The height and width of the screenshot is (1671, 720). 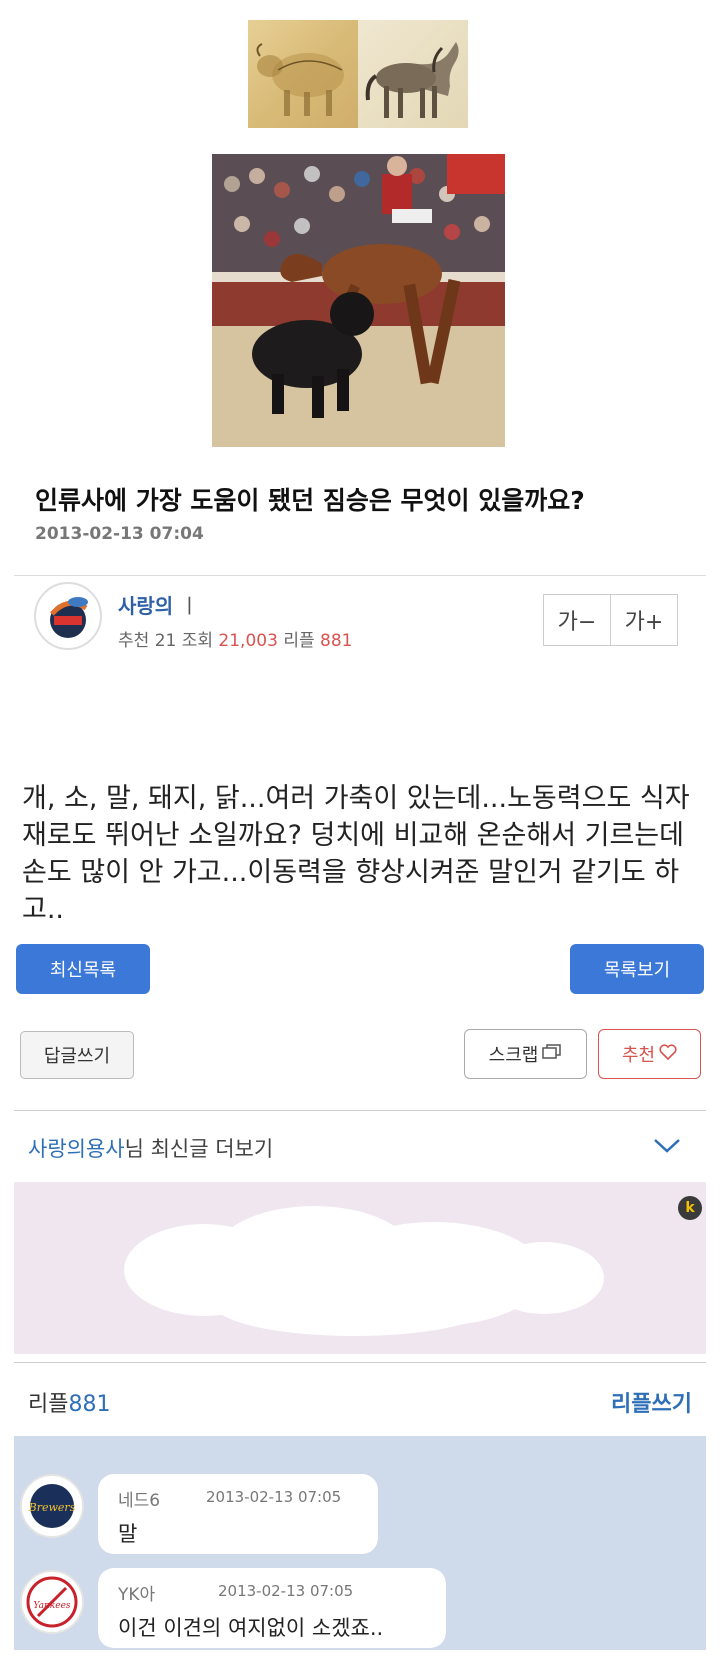 I want to click on views-label: 조회, so click(x=197, y=641).